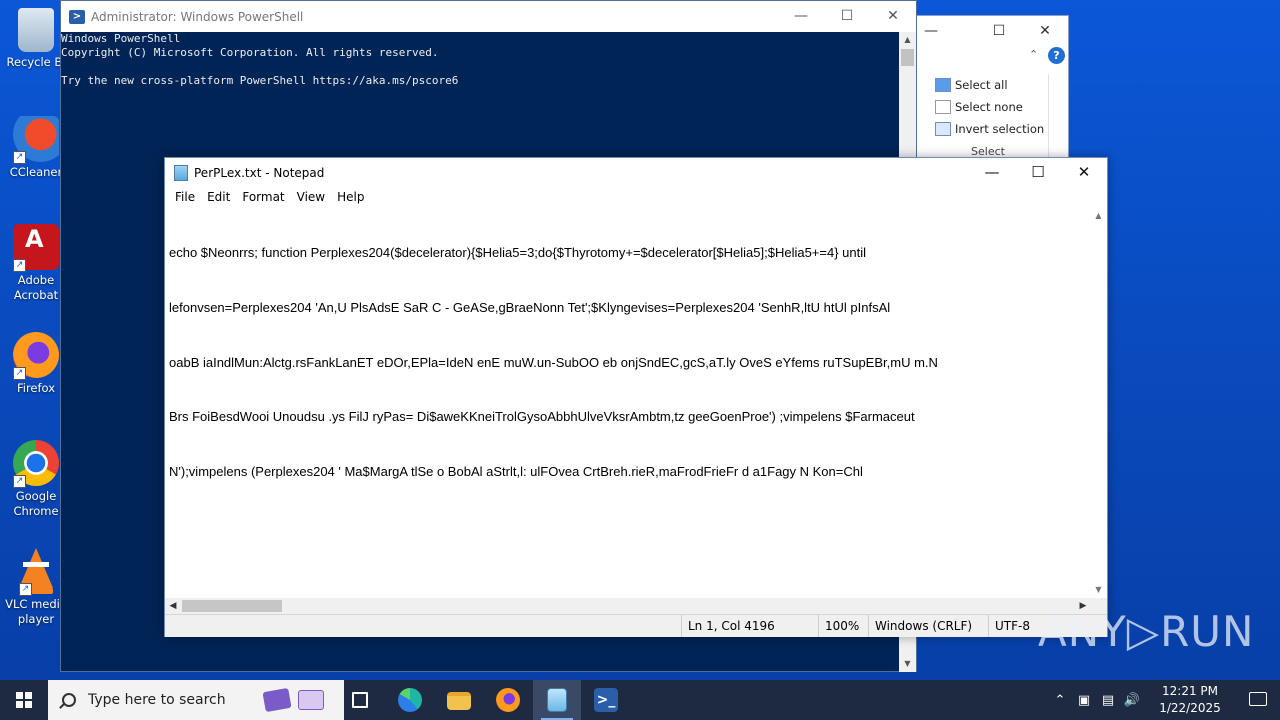 The height and width of the screenshot is (720, 1280). Describe the element at coordinates (943, 107) in the screenshot. I see `select-none-icon` at that location.